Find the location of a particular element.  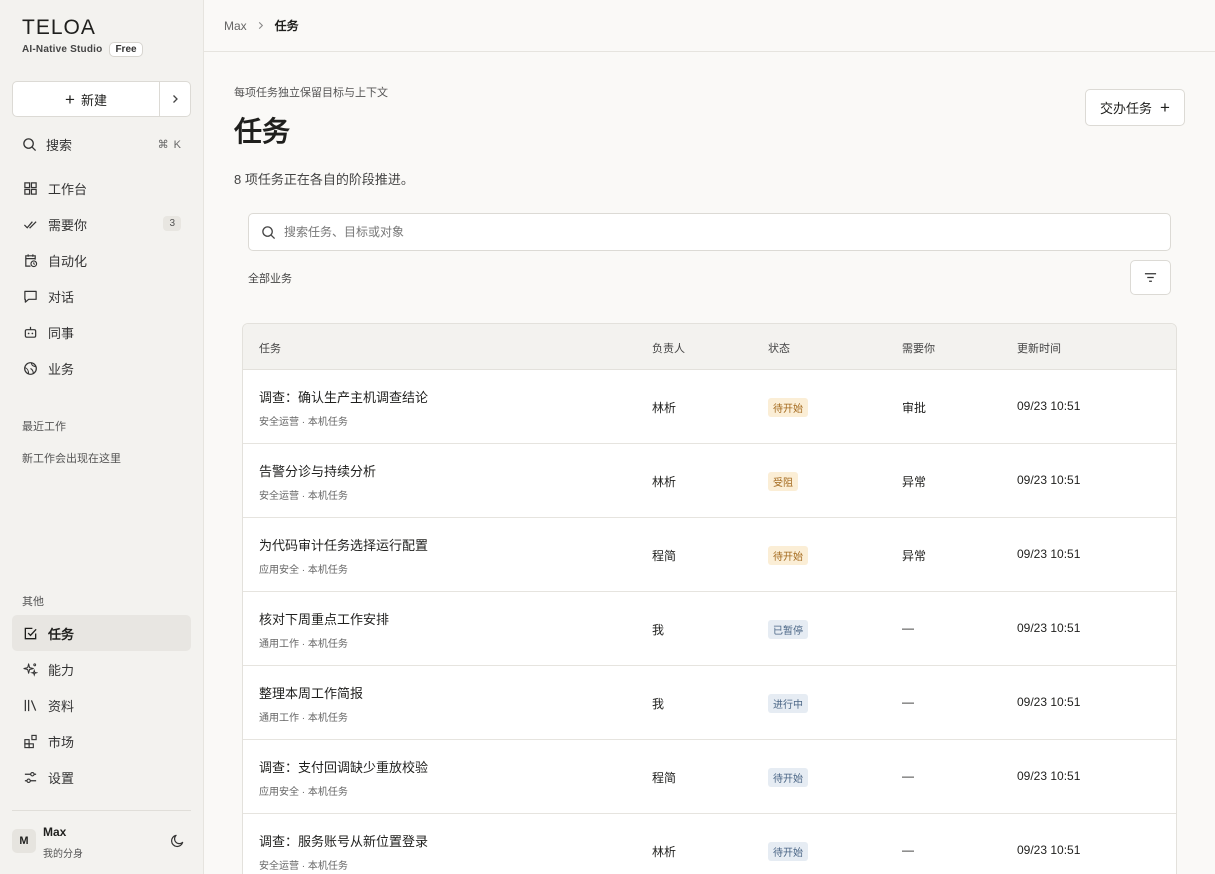

business-filter: 全部业务 is located at coordinates (270, 278).